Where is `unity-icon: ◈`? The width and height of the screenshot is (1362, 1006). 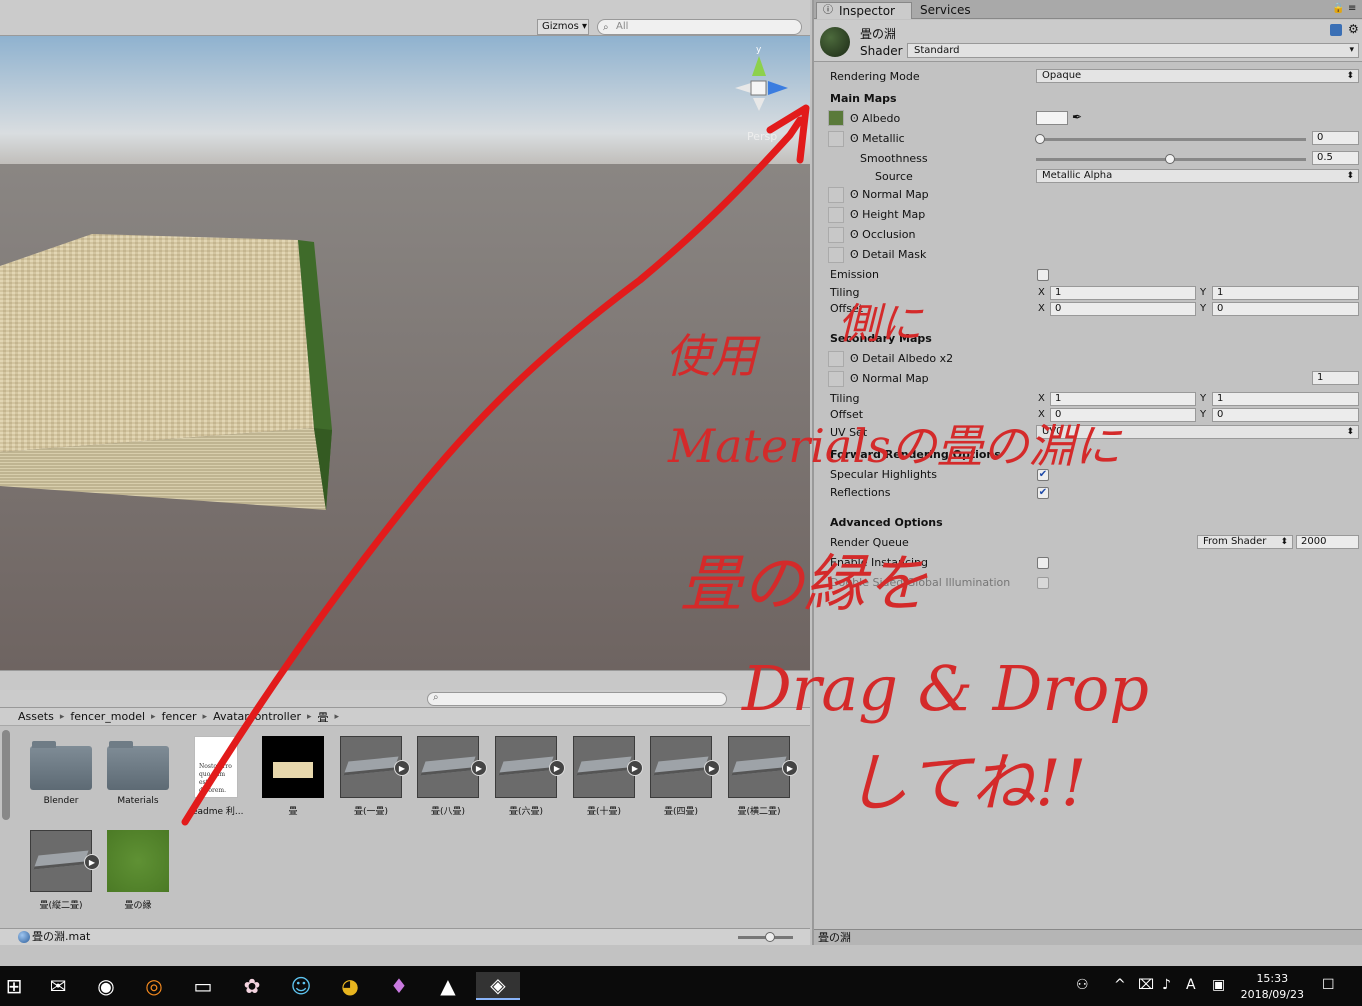
unity-icon: ◈ is located at coordinates (498, 986).